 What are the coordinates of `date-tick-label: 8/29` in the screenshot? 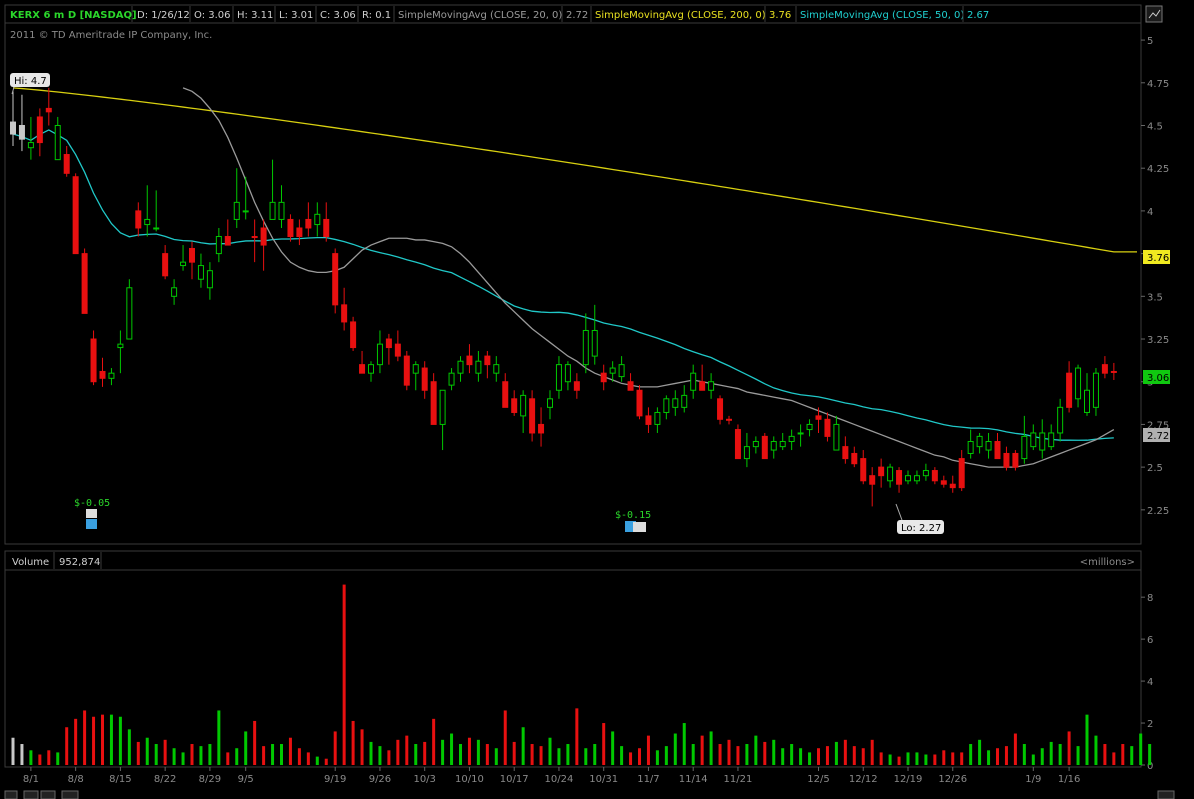 It's located at (210, 779).